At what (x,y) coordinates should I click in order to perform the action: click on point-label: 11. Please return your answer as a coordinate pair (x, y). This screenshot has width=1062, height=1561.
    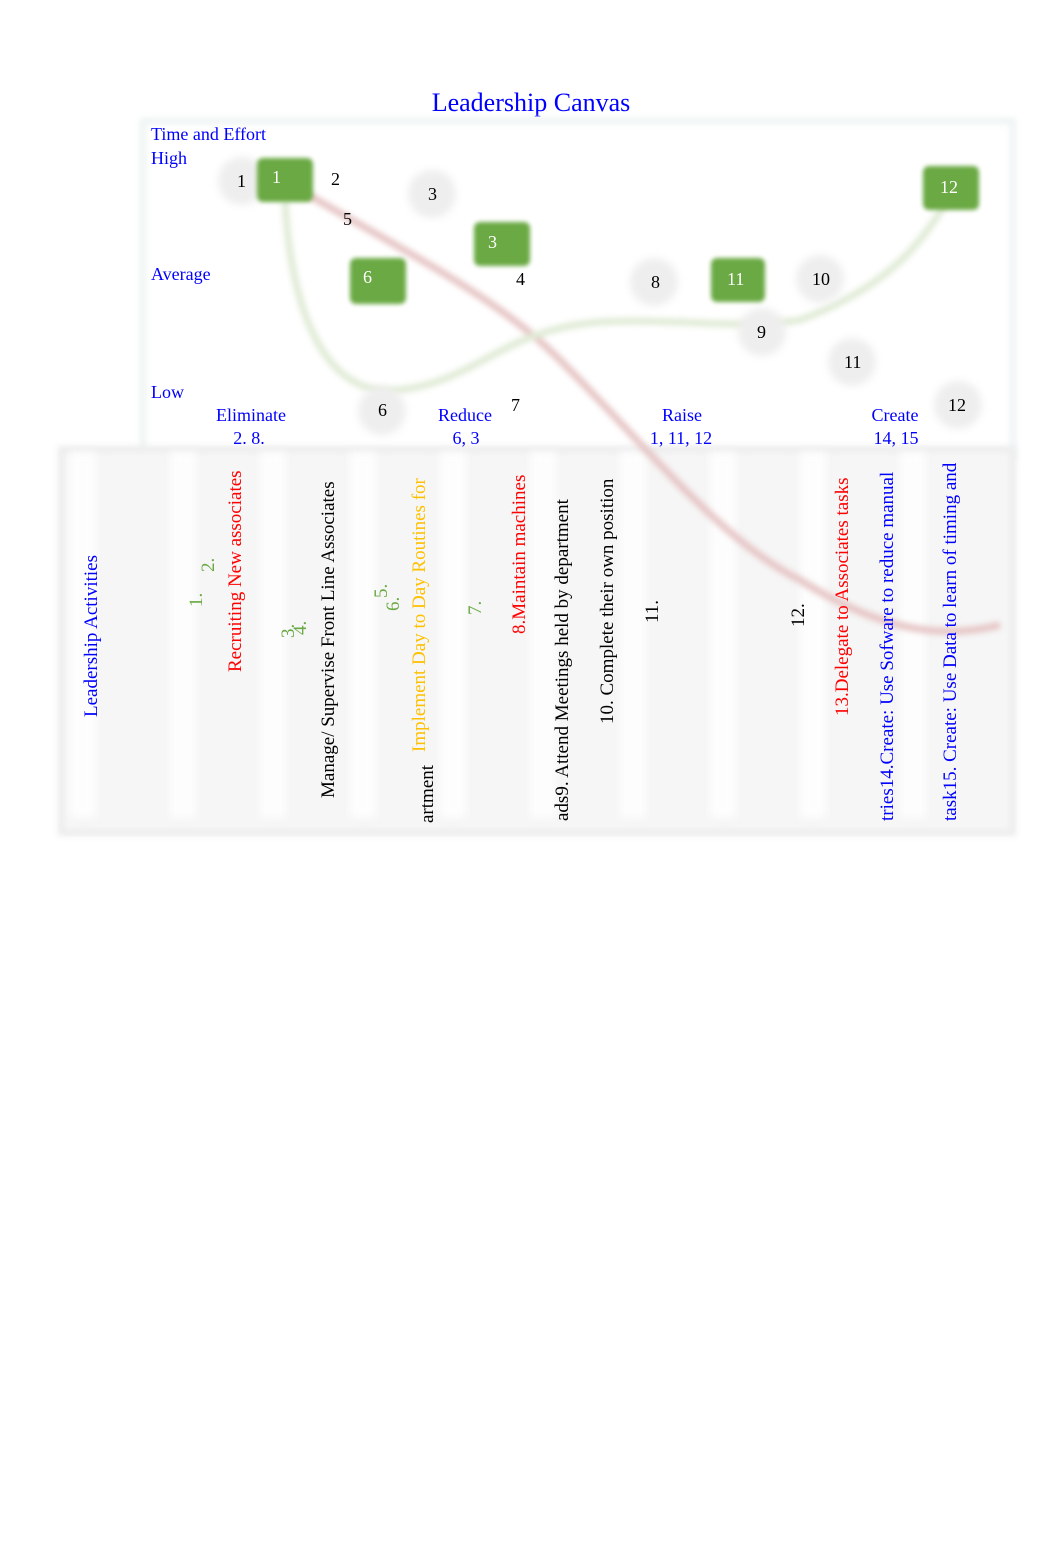
    Looking at the image, I should click on (853, 362).